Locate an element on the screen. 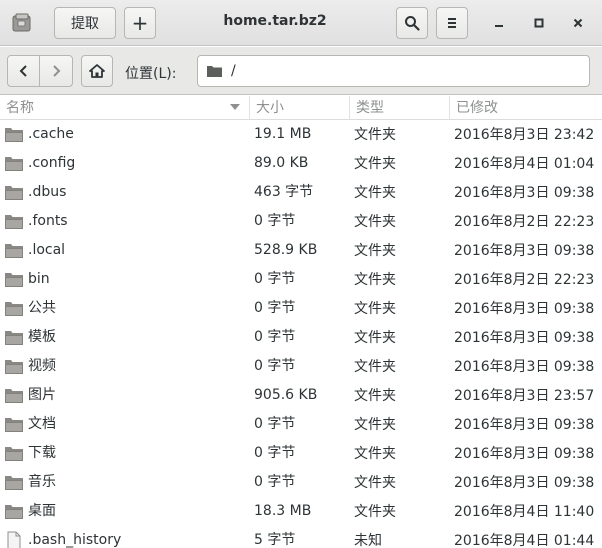 Image resolution: width=602 pixels, height=548 pixels. maximize-button is located at coordinates (539, 23).